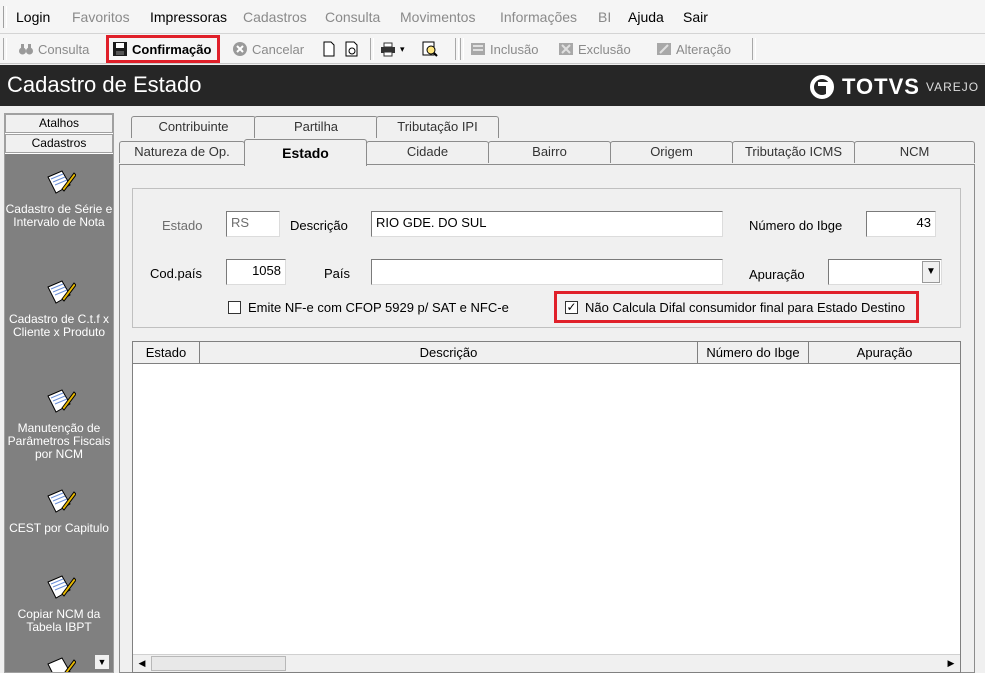 The image size is (985, 673). Describe the element at coordinates (353, 17) in the screenshot. I see `menu-consulta: Consulta` at that location.